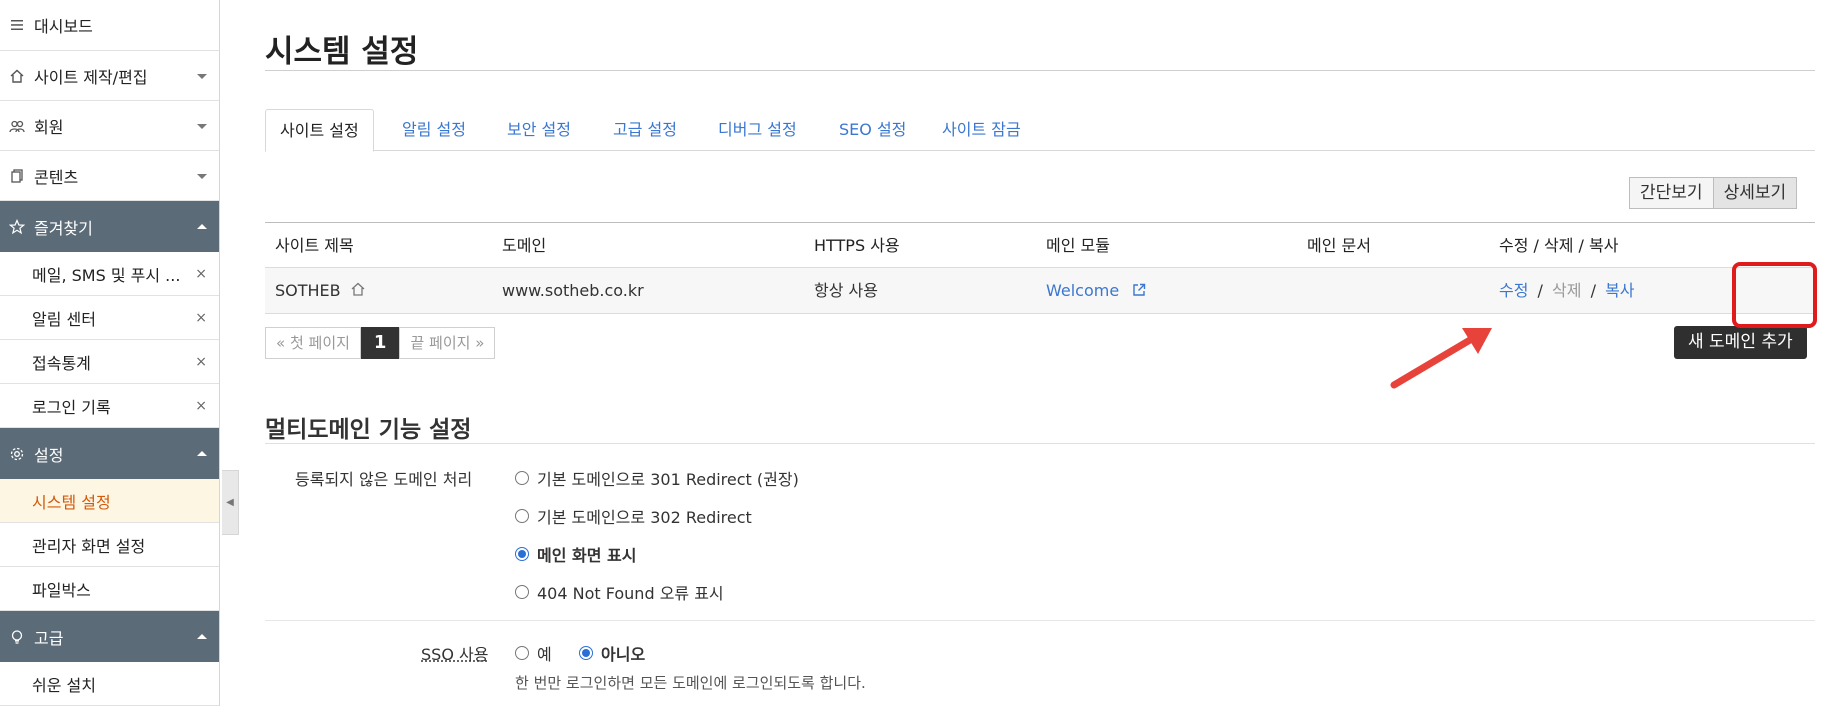 The image size is (1828, 706). What do you see at coordinates (91, 77) in the screenshot?
I see `sidebar-item-label: 사이트 제작/편집` at bounding box center [91, 77].